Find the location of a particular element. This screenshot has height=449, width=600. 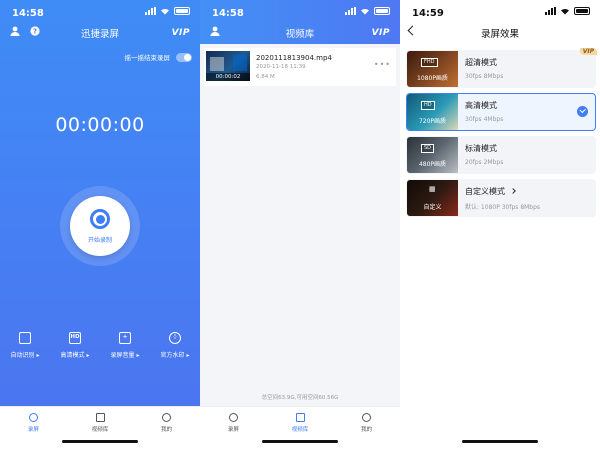

mode-sd: SD 480P画质 标清模式 20fps 2Mbps is located at coordinates (501, 155).